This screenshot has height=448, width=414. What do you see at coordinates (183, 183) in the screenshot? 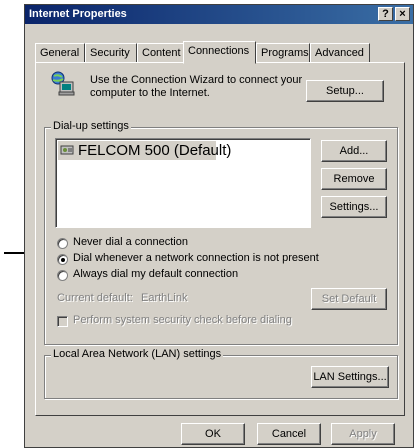
I see `dialup-connections-list: FELCOM 500 (Default)` at bounding box center [183, 183].